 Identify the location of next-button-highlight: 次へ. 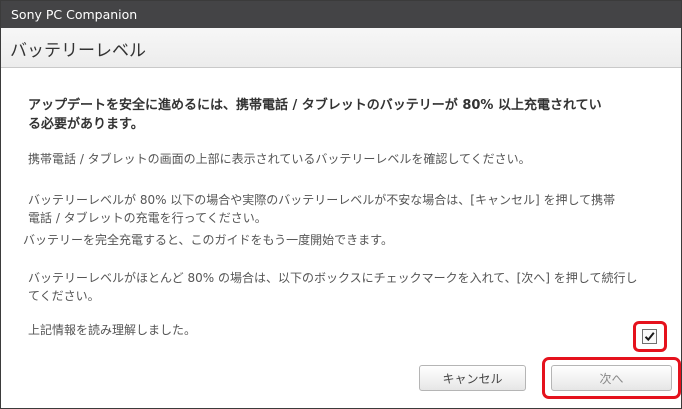
(611, 378).